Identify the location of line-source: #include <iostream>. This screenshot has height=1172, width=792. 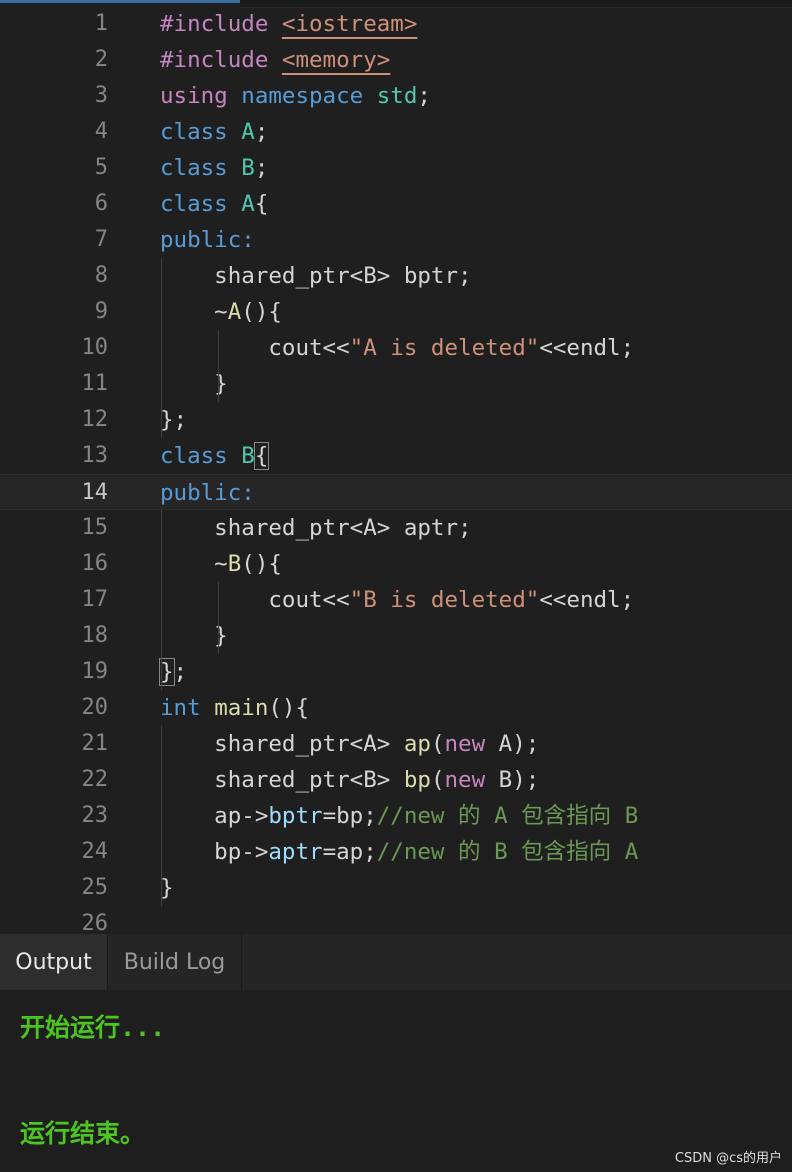
(288, 24).